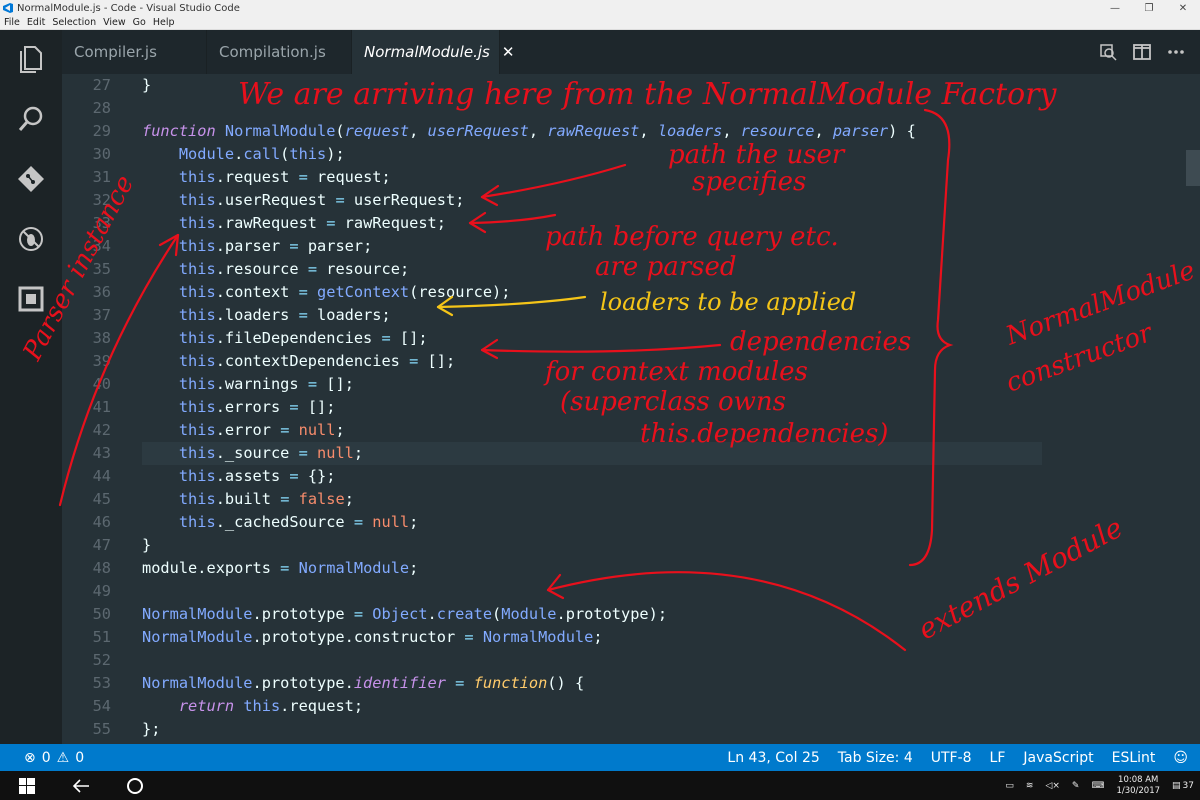  I want to click on menu-edit: Edit, so click(36, 22).